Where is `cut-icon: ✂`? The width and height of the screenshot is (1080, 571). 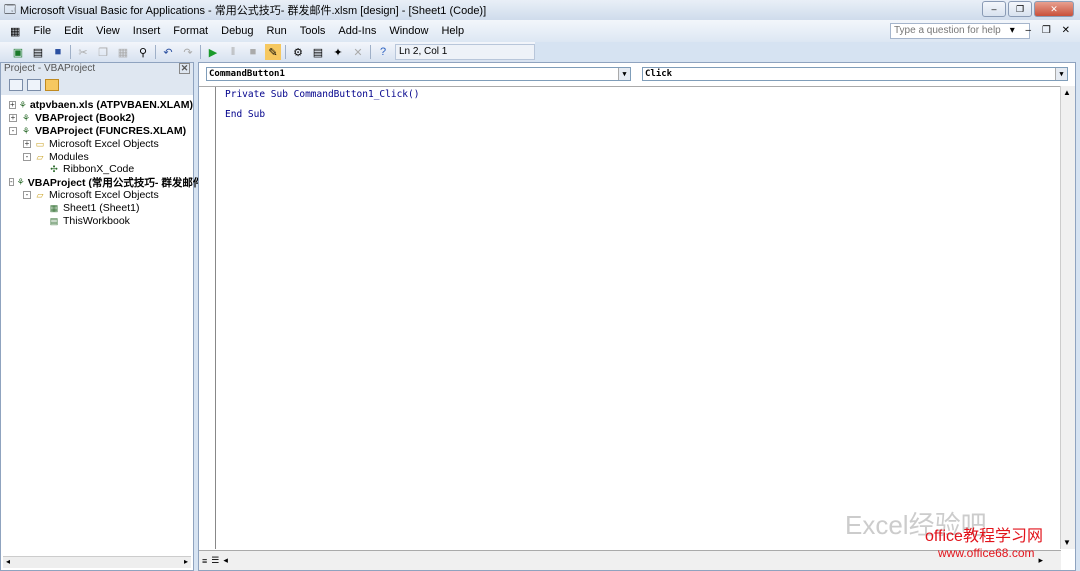
cut-icon: ✂ is located at coordinates (83, 52).